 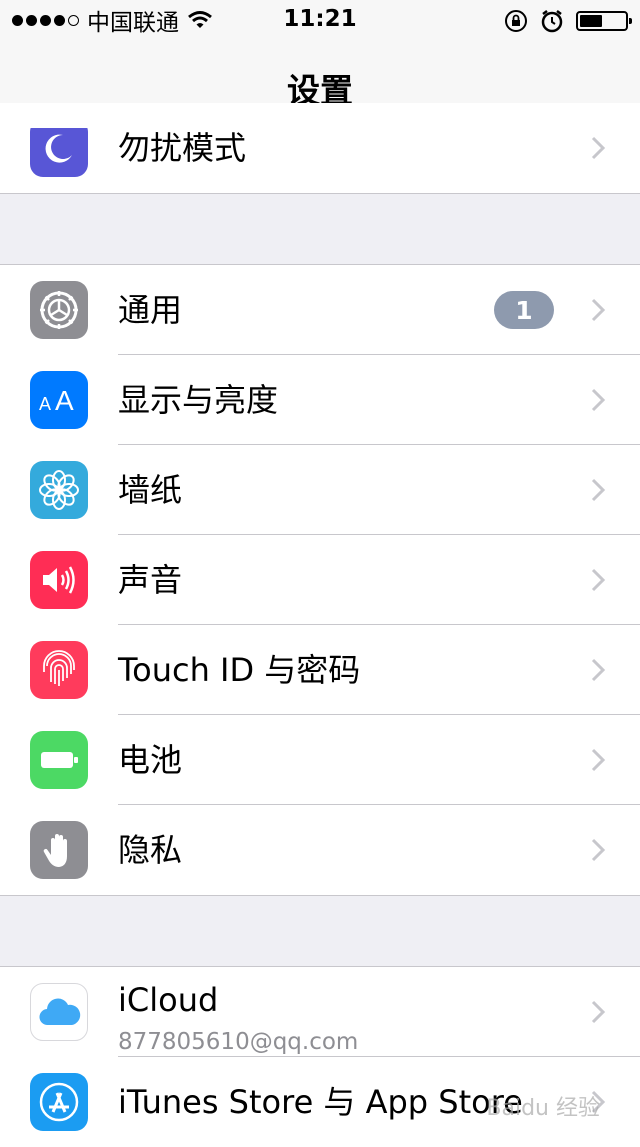 What do you see at coordinates (516, 21) in the screenshot?
I see `orientation-lock-icon` at bounding box center [516, 21].